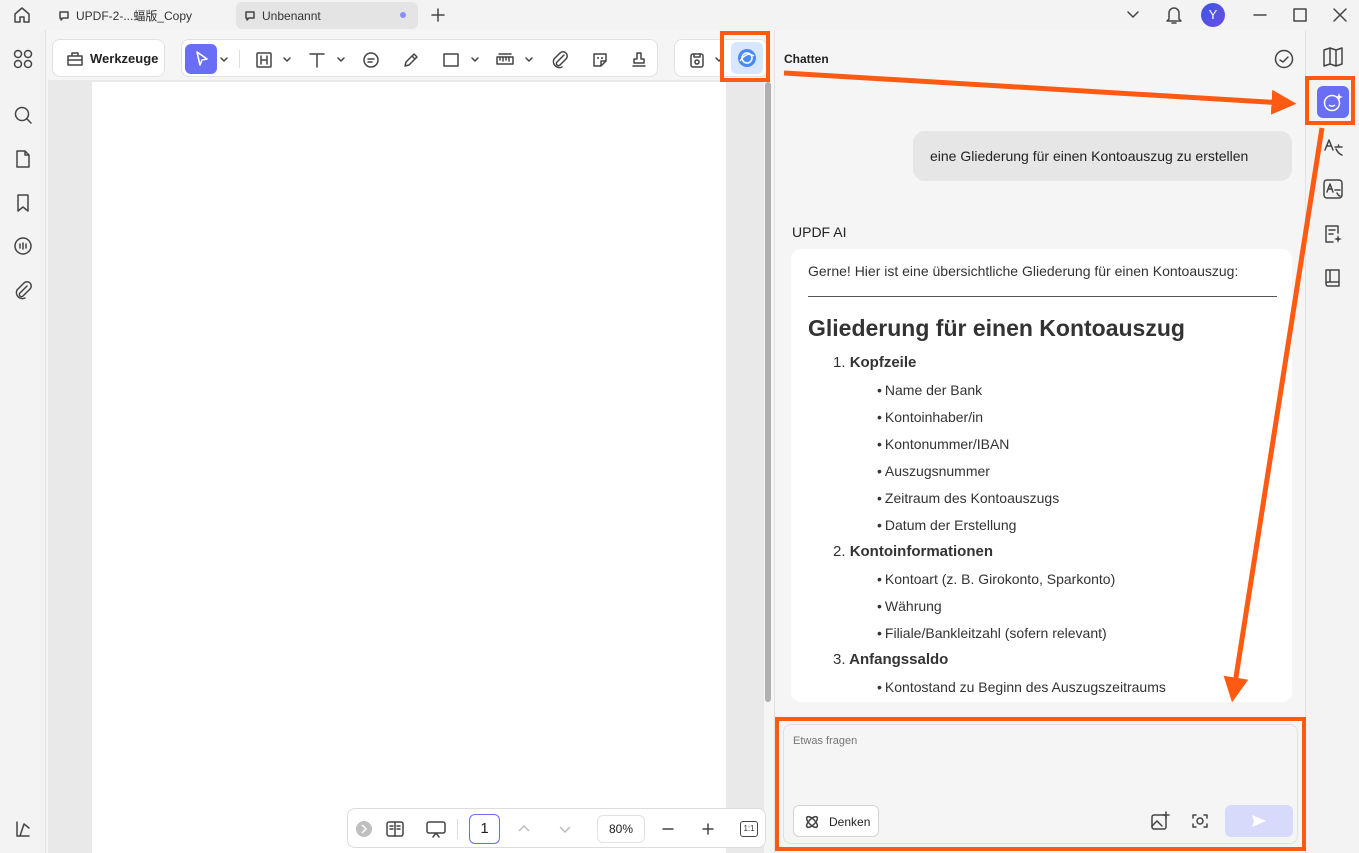 The image size is (1359, 853). Describe the element at coordinates (291, 15) in the screenshot. I see `tab-label: Unbenannt` at that location.